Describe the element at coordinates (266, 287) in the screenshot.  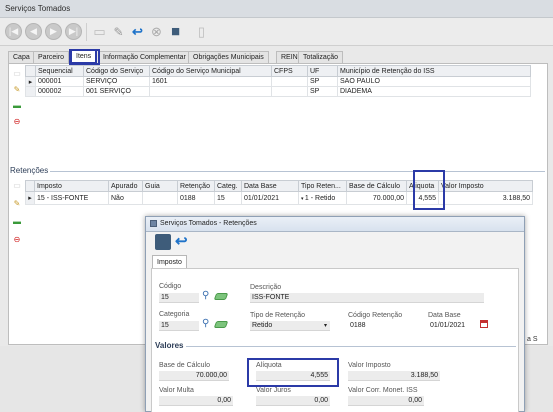
I see `descricao-label: Descrição` at that location.